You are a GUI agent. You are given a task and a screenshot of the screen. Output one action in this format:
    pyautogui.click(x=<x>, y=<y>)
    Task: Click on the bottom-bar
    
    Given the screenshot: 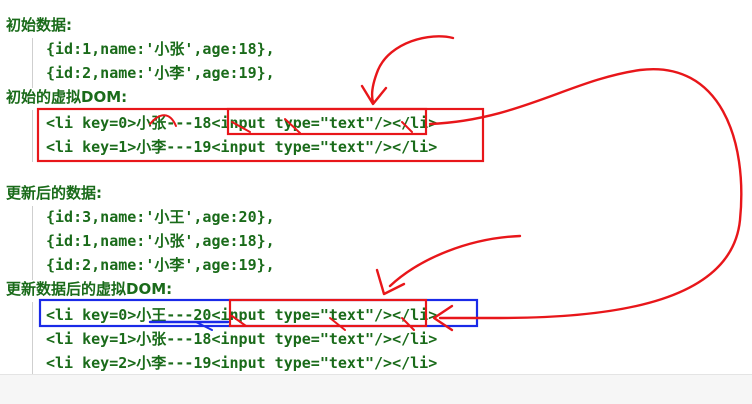 What is the action you would take?
    pyautogui.click(x=376, y=389)
    